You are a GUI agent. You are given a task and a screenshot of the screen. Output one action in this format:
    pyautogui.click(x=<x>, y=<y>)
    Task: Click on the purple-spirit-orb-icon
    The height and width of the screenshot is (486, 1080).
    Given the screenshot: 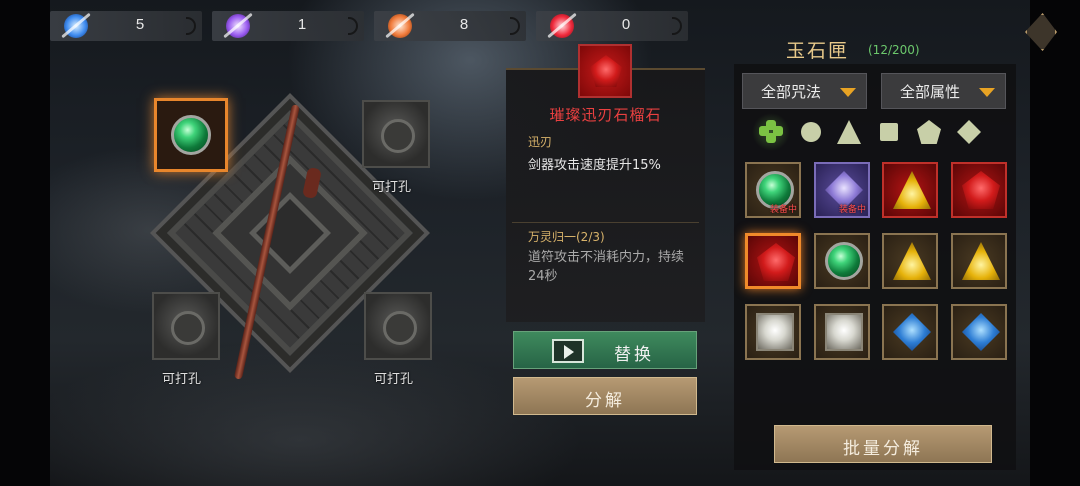 What is the action you would take?
    pyautogui.click(x=238, y=26)
    